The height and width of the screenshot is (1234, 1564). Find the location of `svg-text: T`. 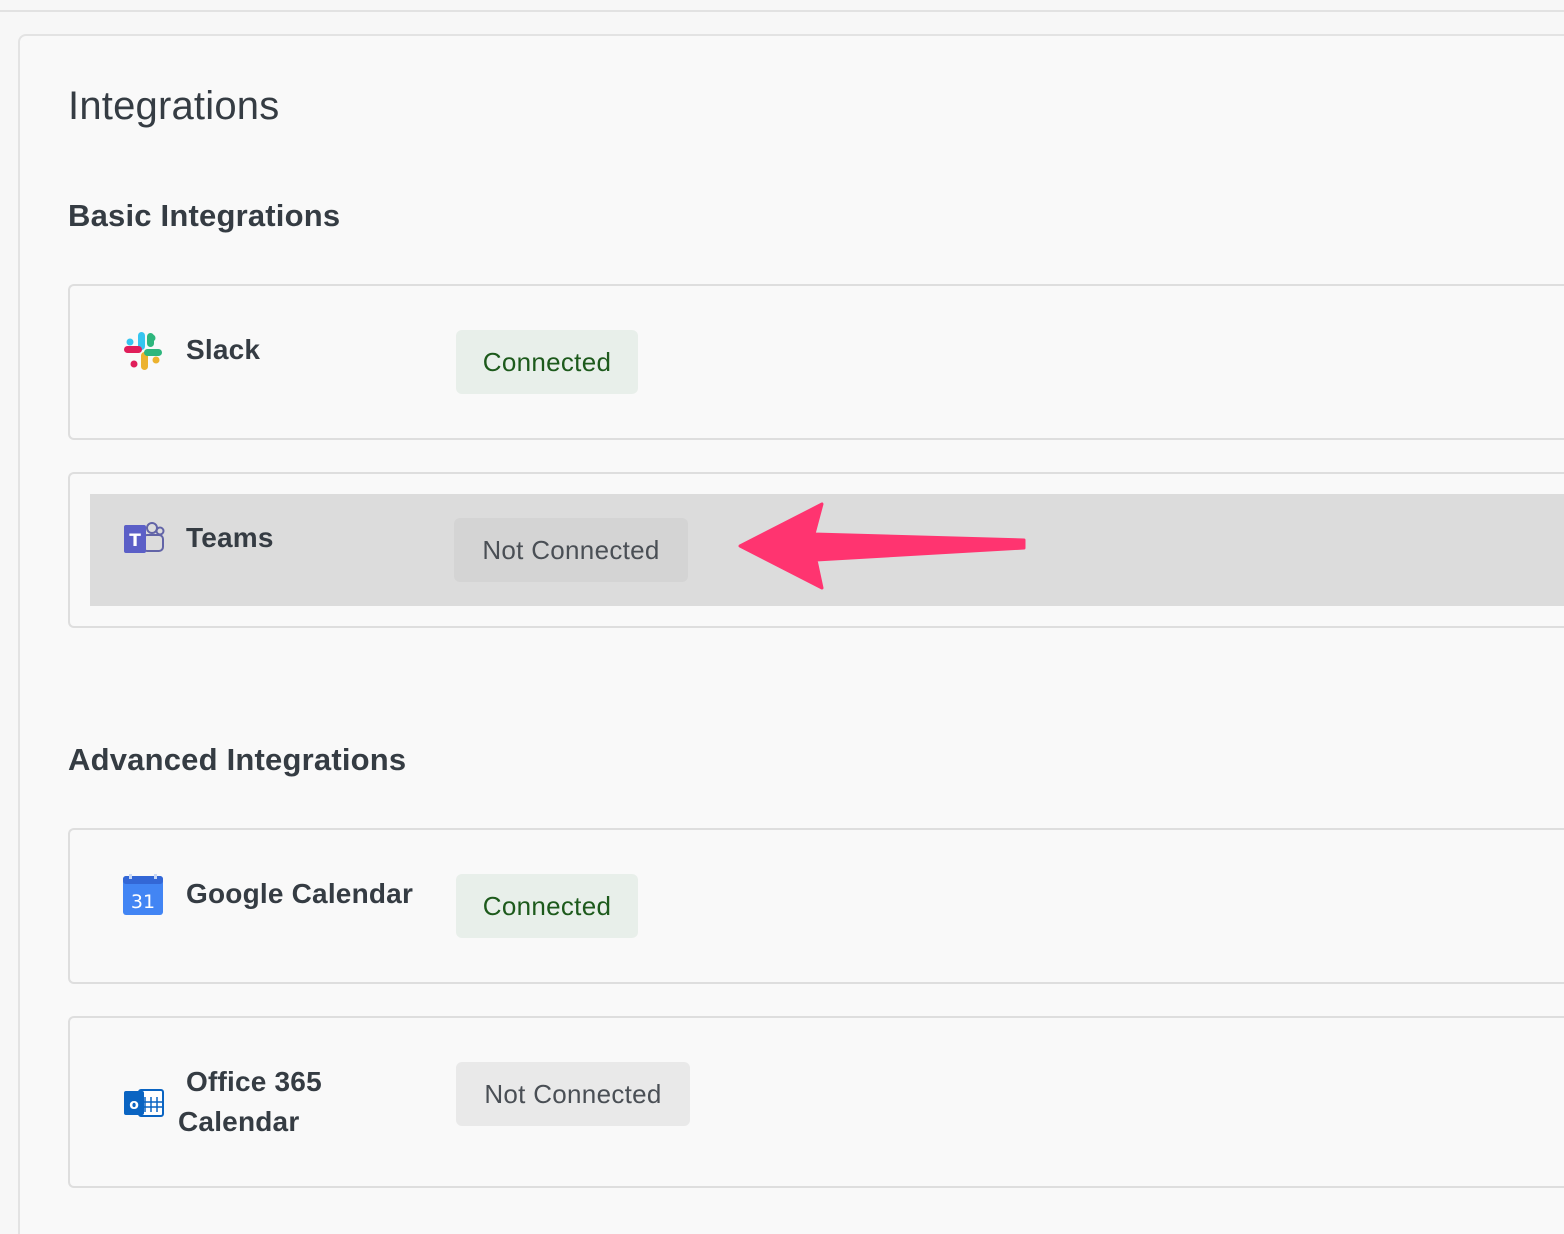

svg-text: T is located at coordinates (135, 541).